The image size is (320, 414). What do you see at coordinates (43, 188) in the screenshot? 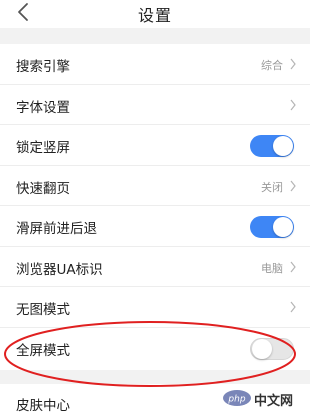
I see `setting-label: 快速翻页` at bounding box center [43, 188].